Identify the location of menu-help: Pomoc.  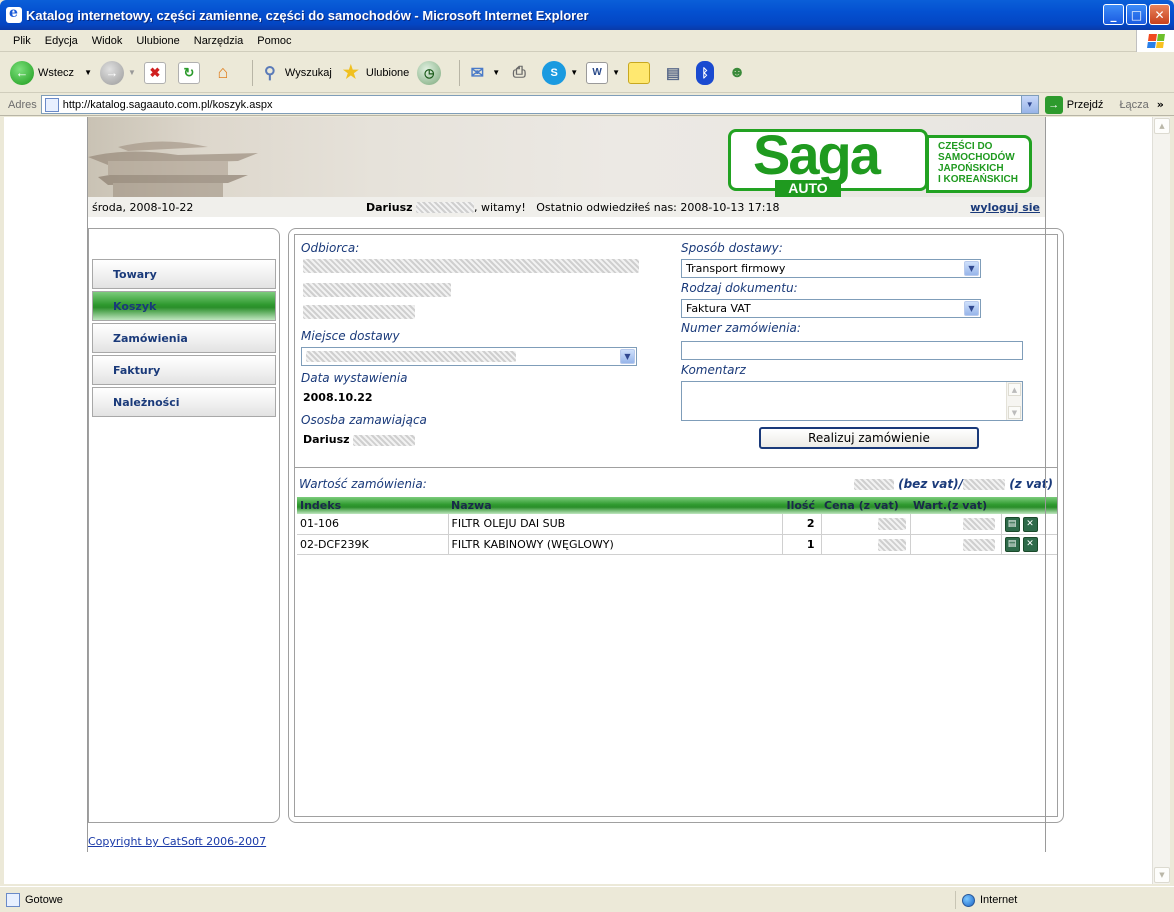
(274, 41).